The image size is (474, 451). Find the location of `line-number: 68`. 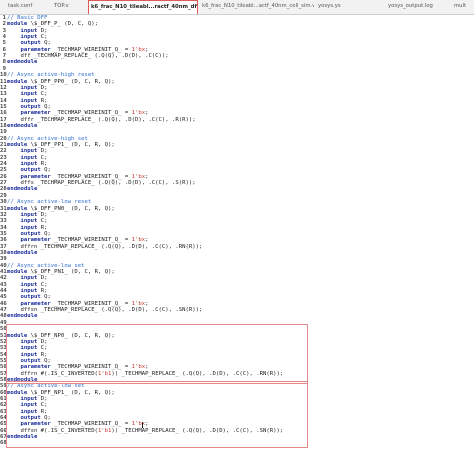

line-number: 68 is located at coordinates (3, 443).